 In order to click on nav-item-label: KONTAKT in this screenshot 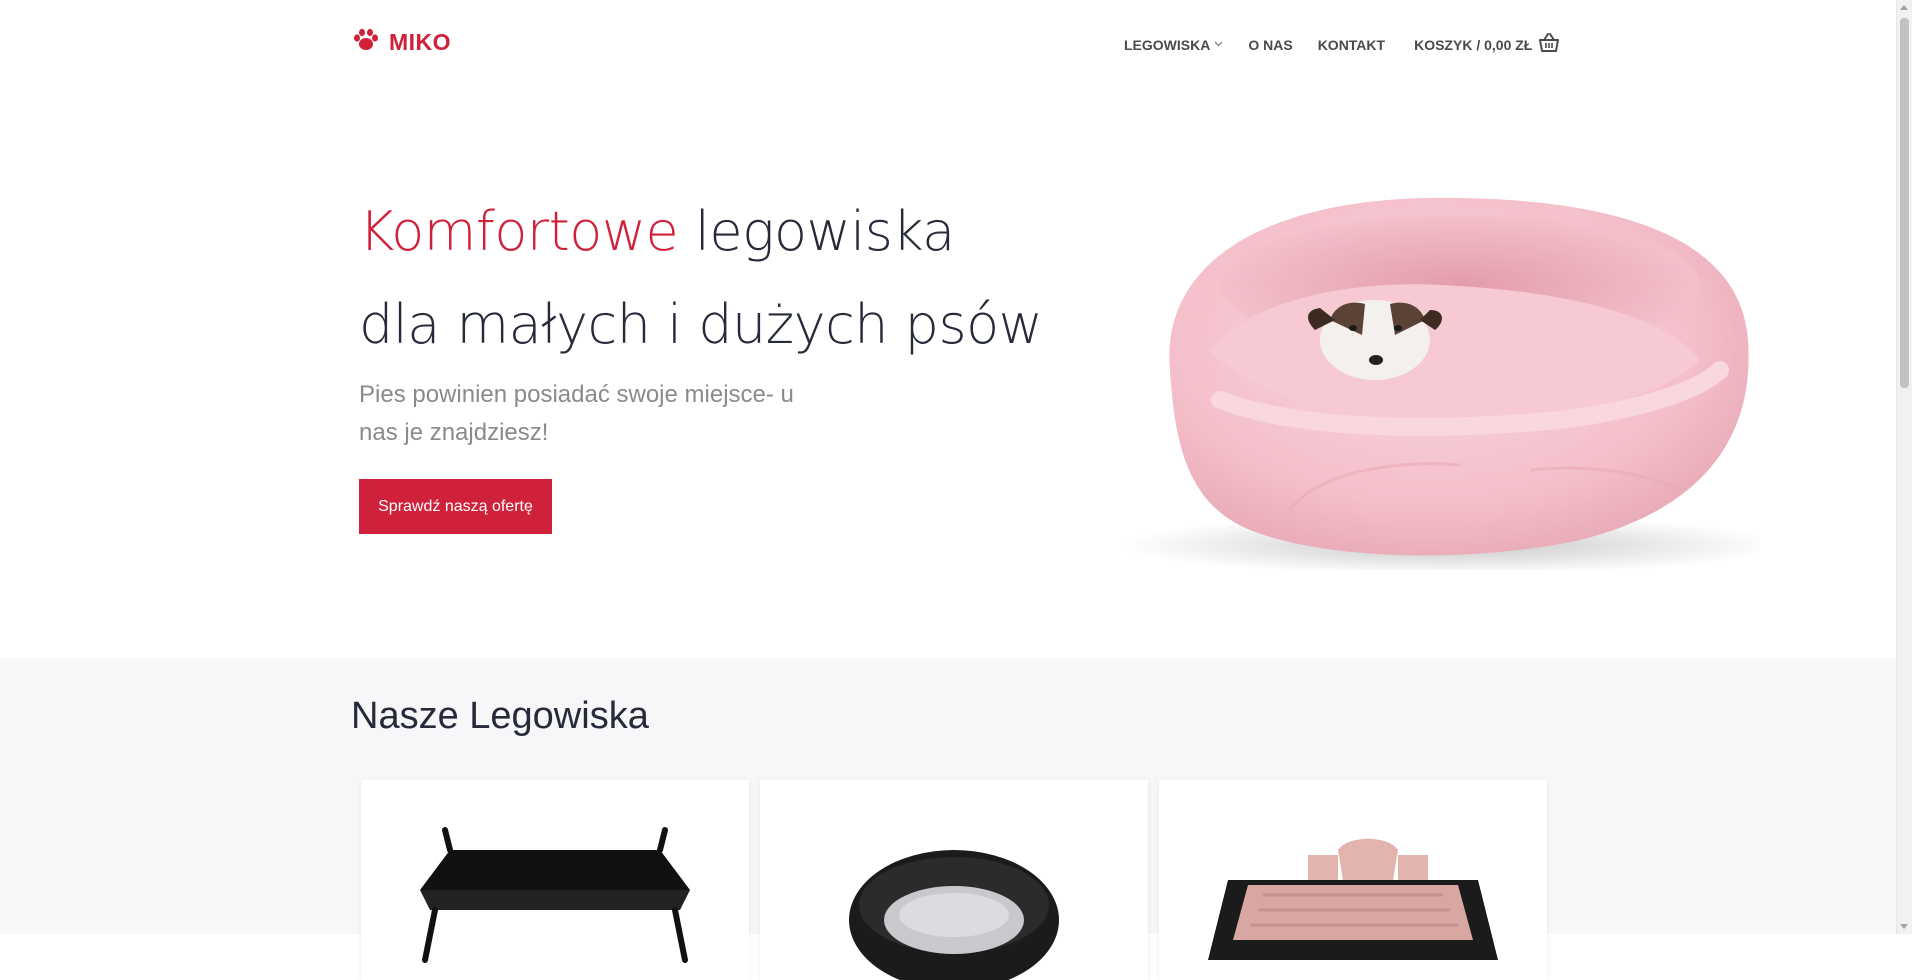, I will do `click(1351, 44)`.